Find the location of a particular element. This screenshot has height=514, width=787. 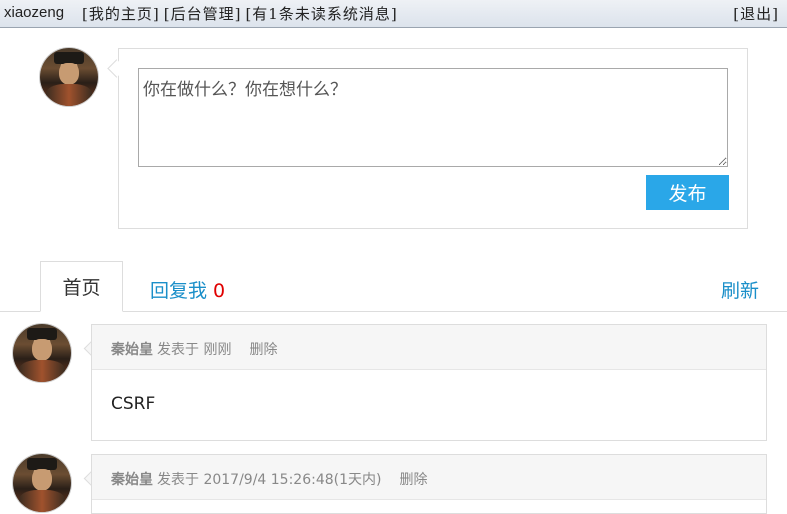

username: xiaozeng is located at coordinates (34, 12).